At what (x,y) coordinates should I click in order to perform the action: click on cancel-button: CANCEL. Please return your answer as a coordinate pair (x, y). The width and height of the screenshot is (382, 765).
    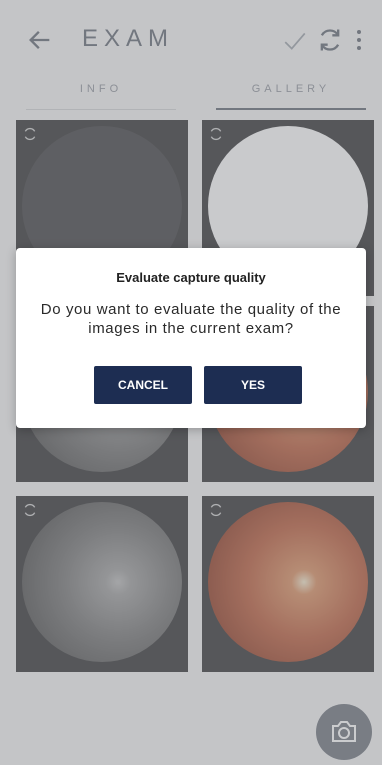
    Looking at the image, I should click on (143, 385).